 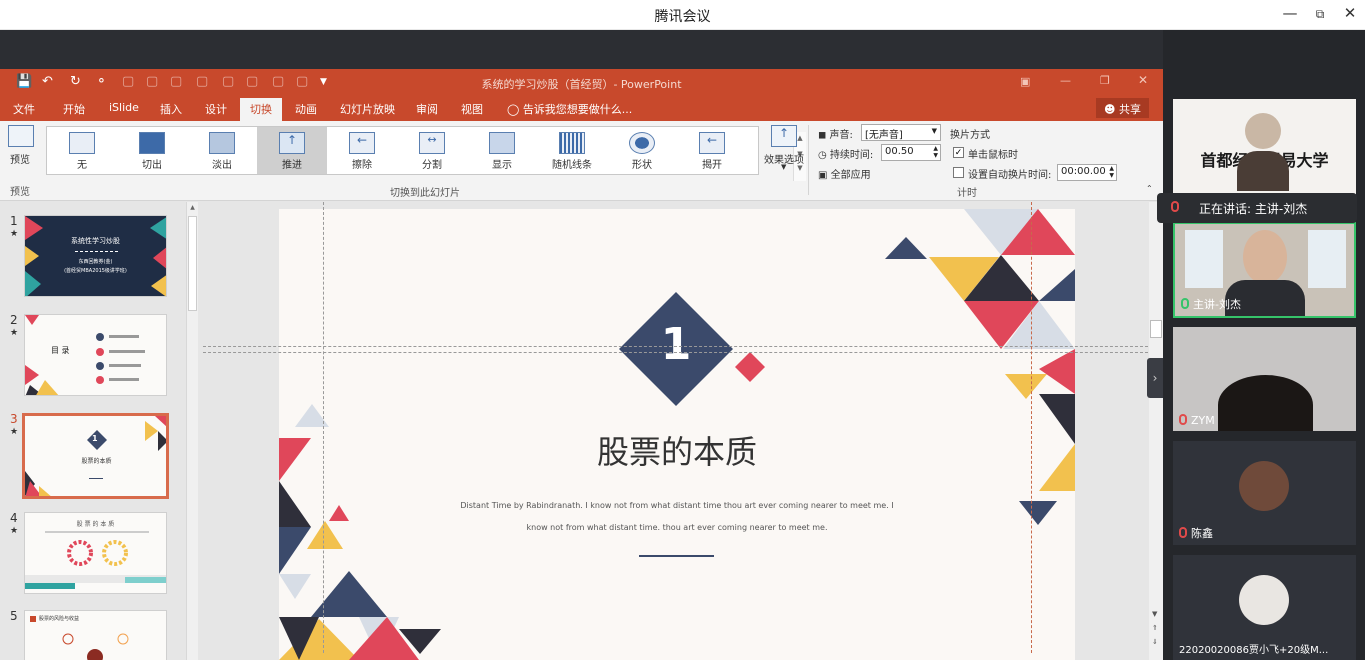 I want to click on tab-islide: iSlide, so click(x=124, y=107).